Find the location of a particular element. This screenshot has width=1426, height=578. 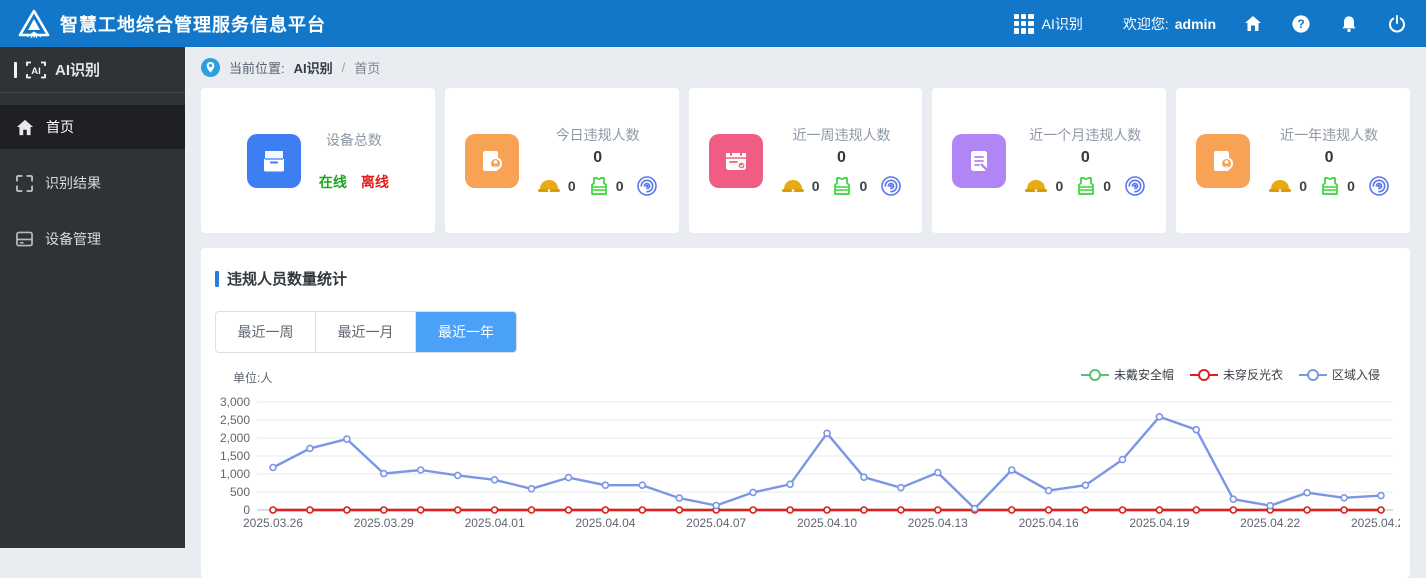

svg-text: 0 is located at coordinates (246, 510).